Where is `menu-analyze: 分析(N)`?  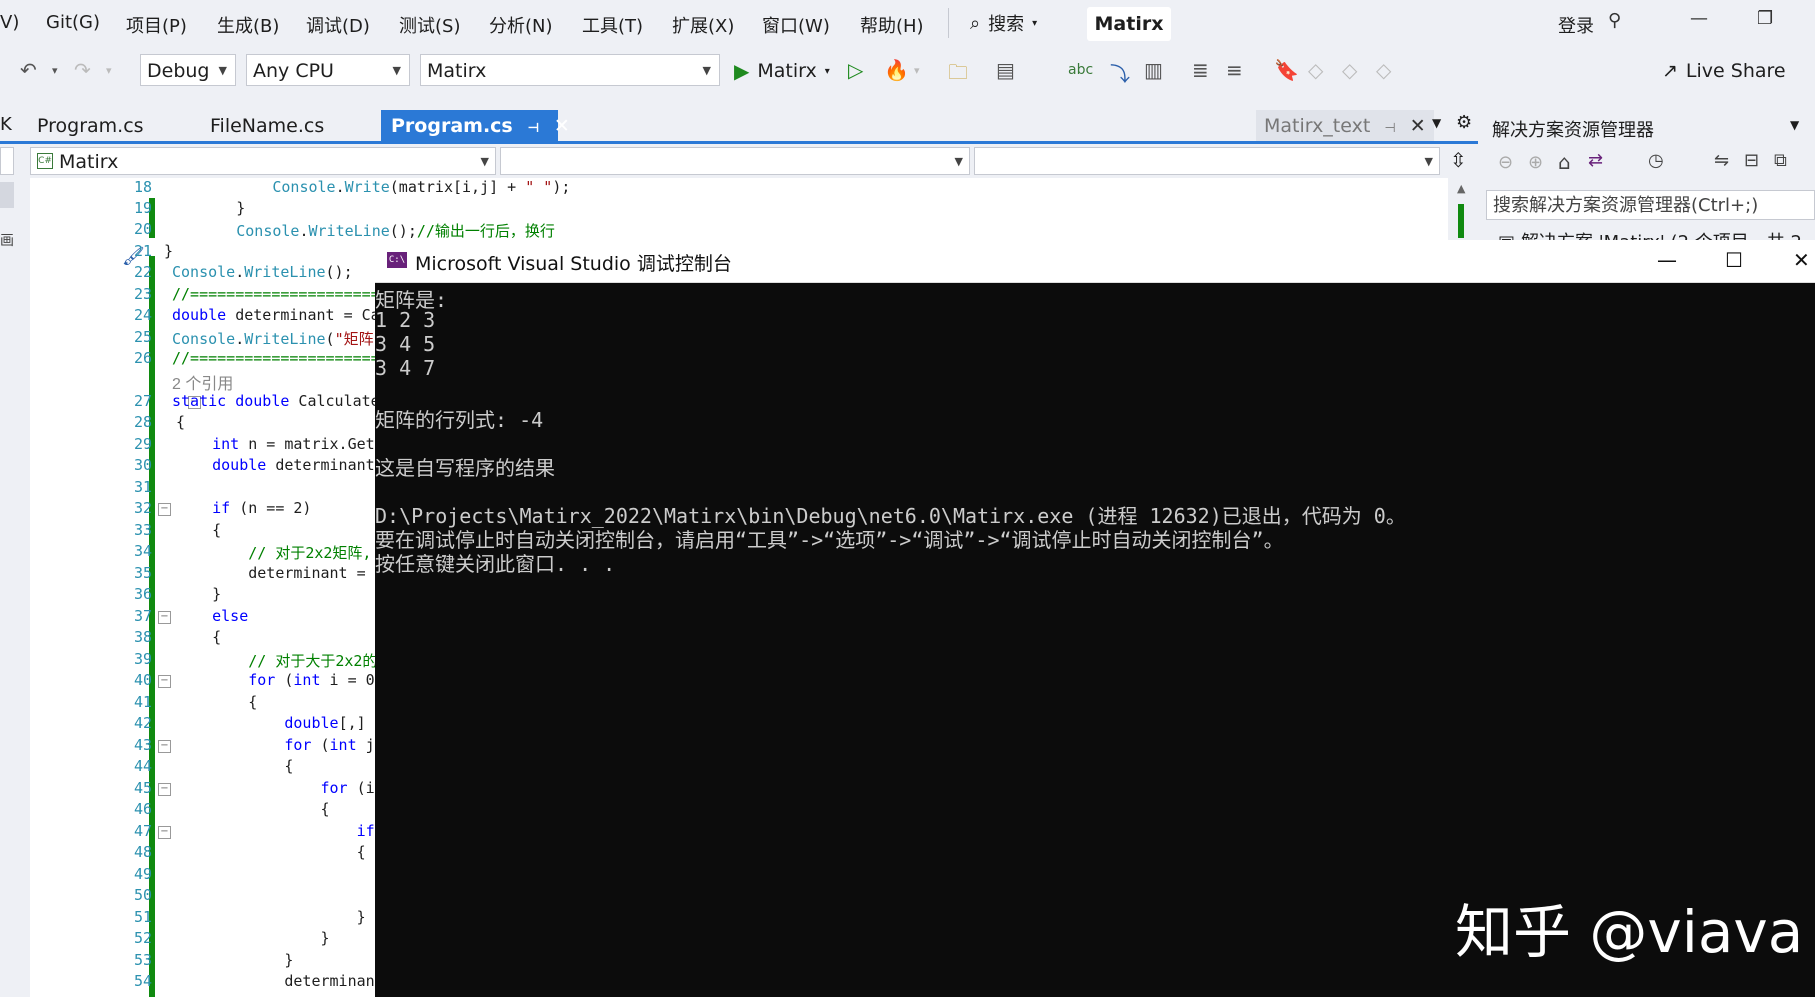 menu-analyze: 分析(N) is located at coordinates (521, 25).